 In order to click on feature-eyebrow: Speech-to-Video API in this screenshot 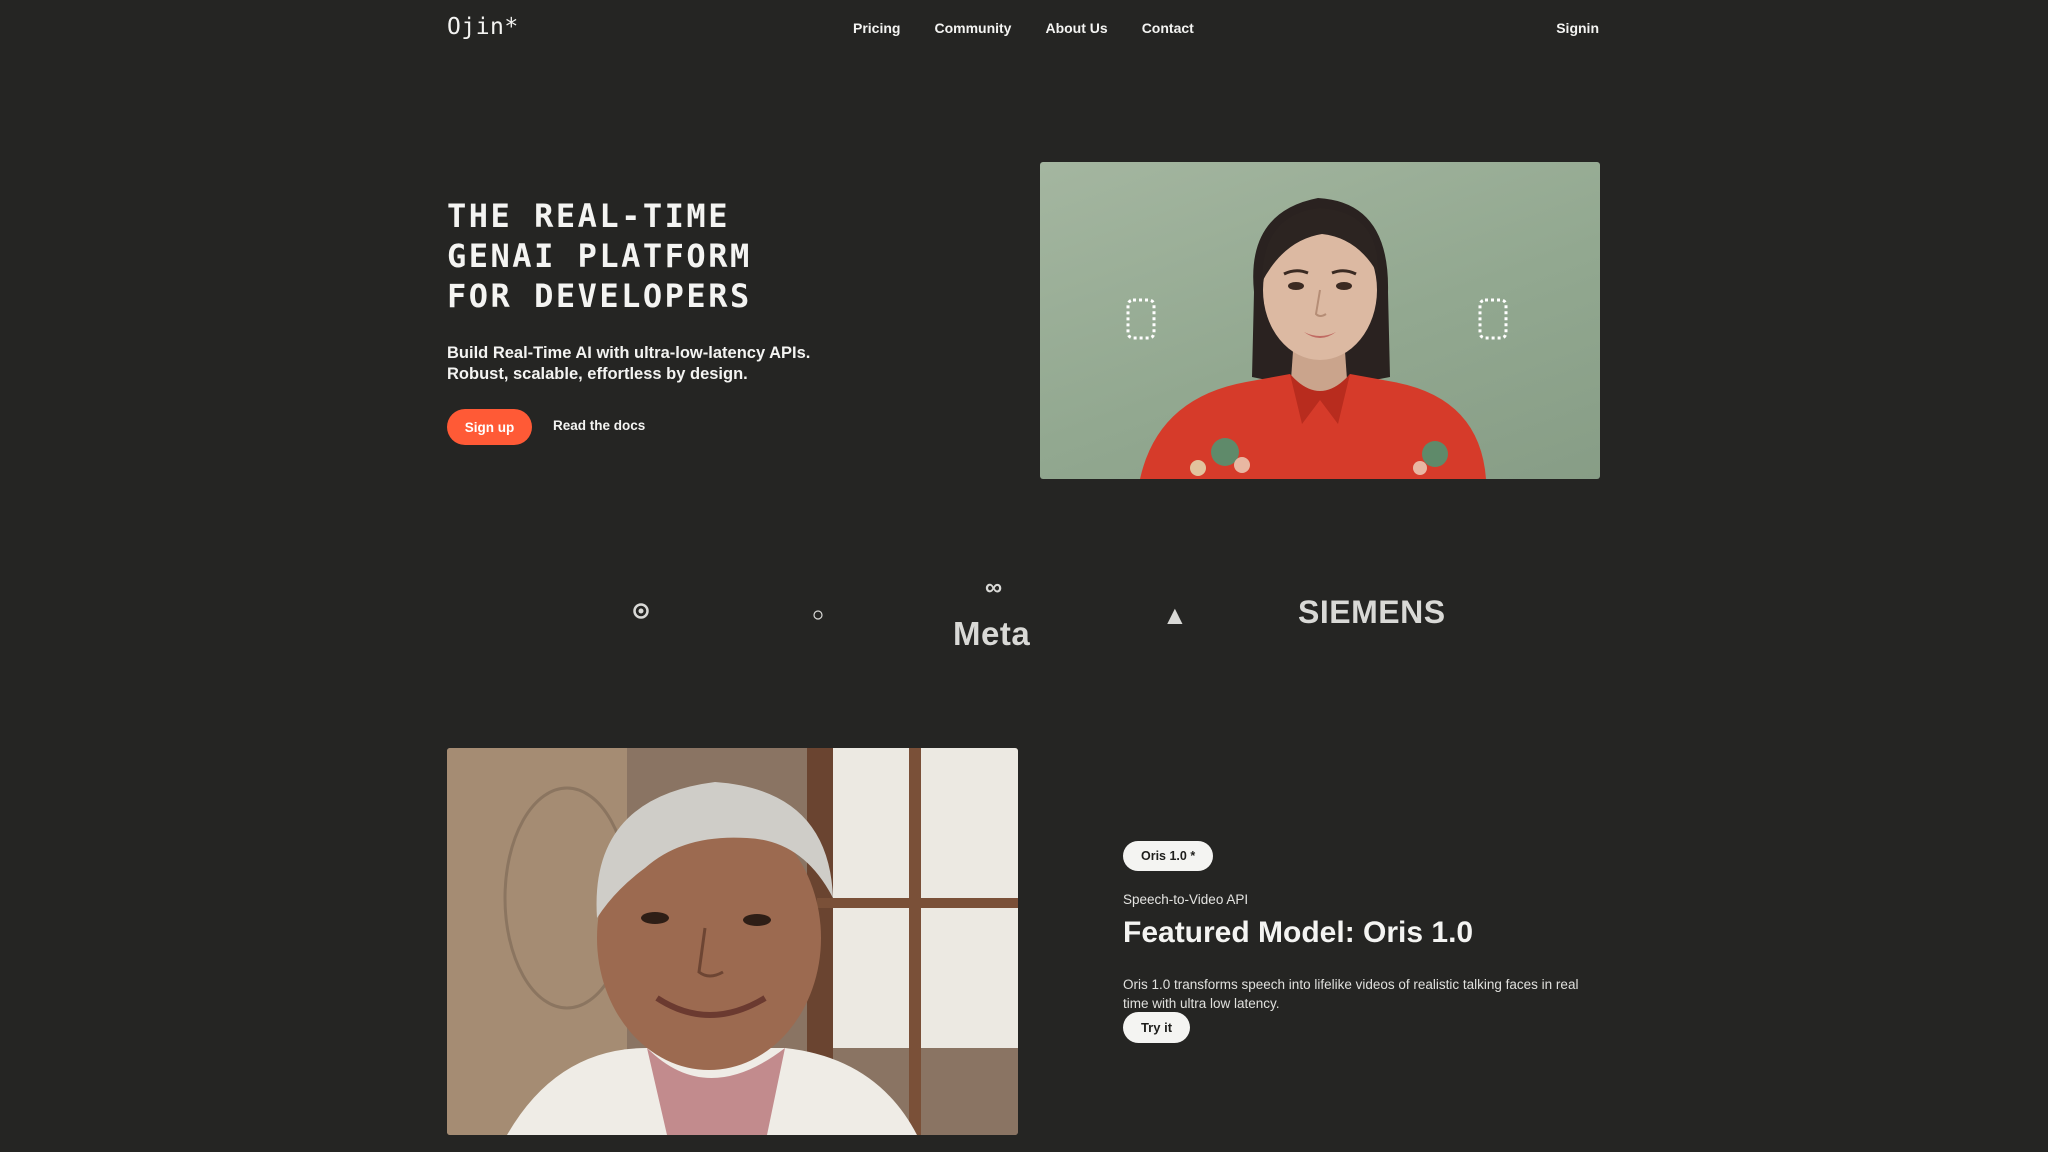, I will do `click(1186, 899)`.